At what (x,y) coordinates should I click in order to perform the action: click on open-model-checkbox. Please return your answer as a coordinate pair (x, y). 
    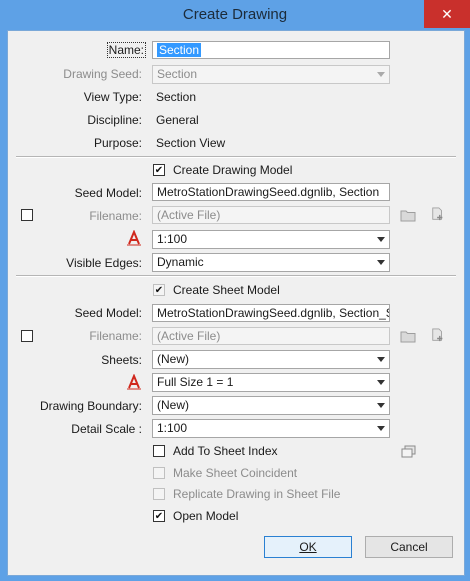
    Looking at the image, I should click on (159, 516).